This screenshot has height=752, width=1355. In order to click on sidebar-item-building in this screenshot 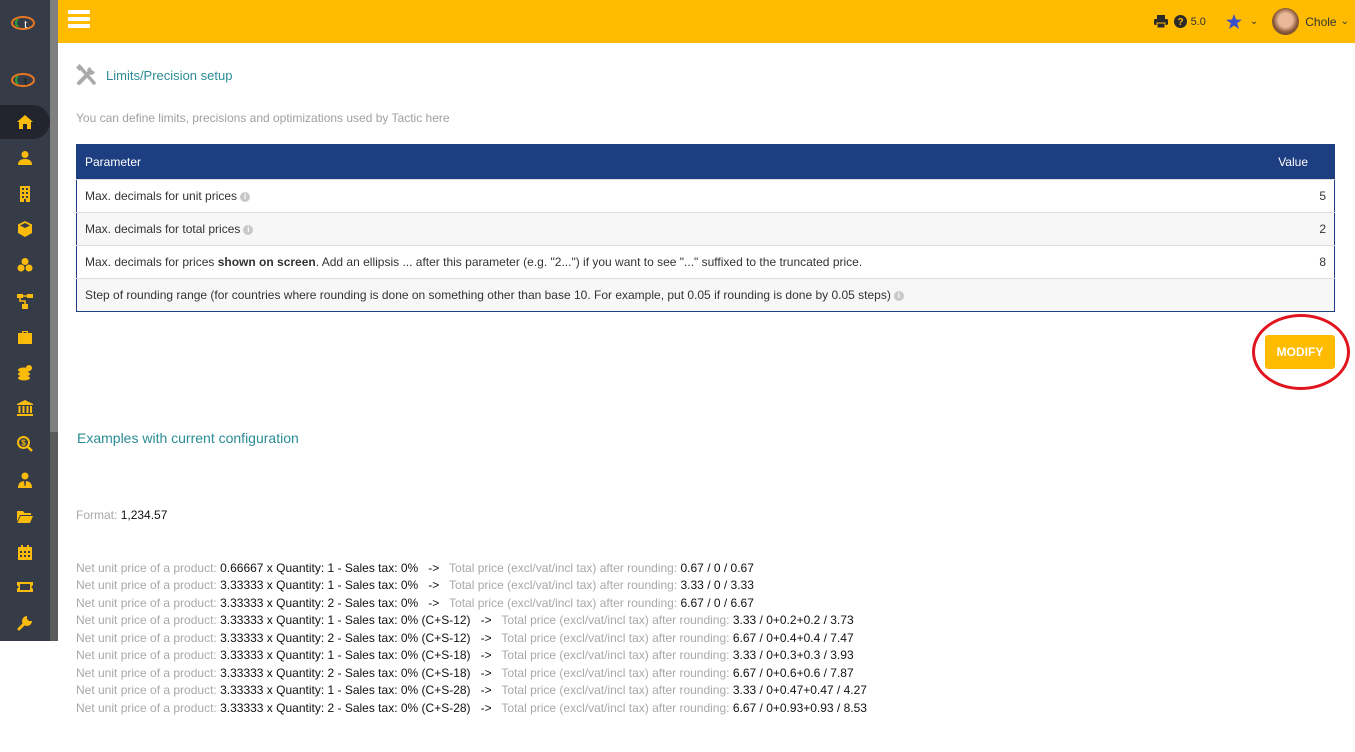, I will do `click(25, 194)`.